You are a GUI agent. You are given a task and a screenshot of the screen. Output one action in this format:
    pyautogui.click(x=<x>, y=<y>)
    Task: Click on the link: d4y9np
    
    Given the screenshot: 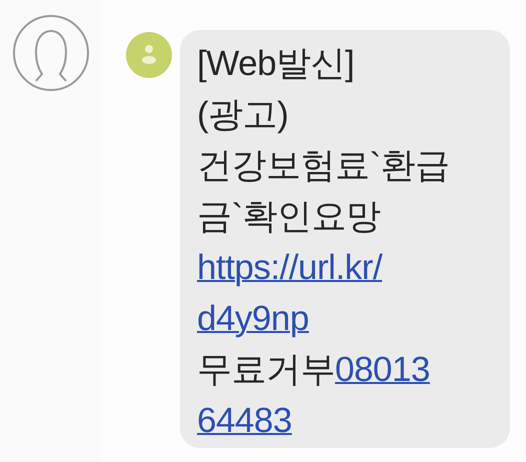 What is the action you would take?
    pyautogui.click(x=253, y=318)
    